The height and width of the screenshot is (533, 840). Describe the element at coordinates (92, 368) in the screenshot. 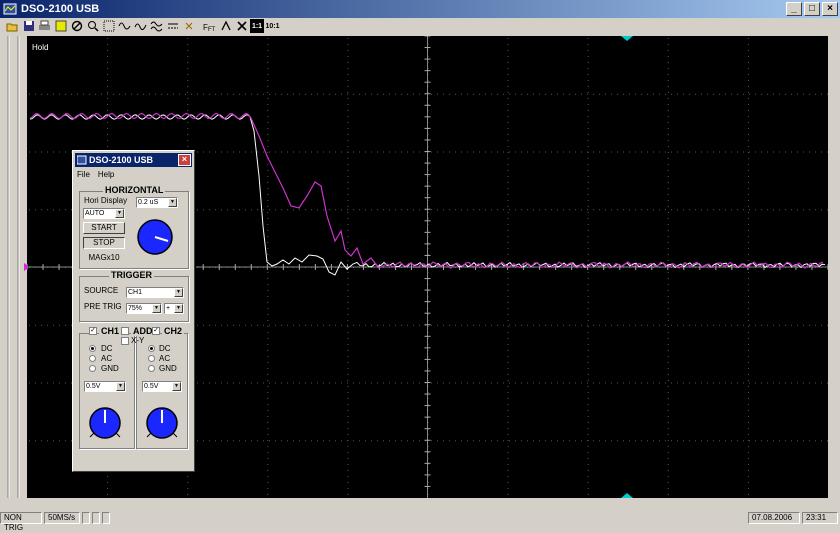

I see `ch1-gnd-radio` at that location.